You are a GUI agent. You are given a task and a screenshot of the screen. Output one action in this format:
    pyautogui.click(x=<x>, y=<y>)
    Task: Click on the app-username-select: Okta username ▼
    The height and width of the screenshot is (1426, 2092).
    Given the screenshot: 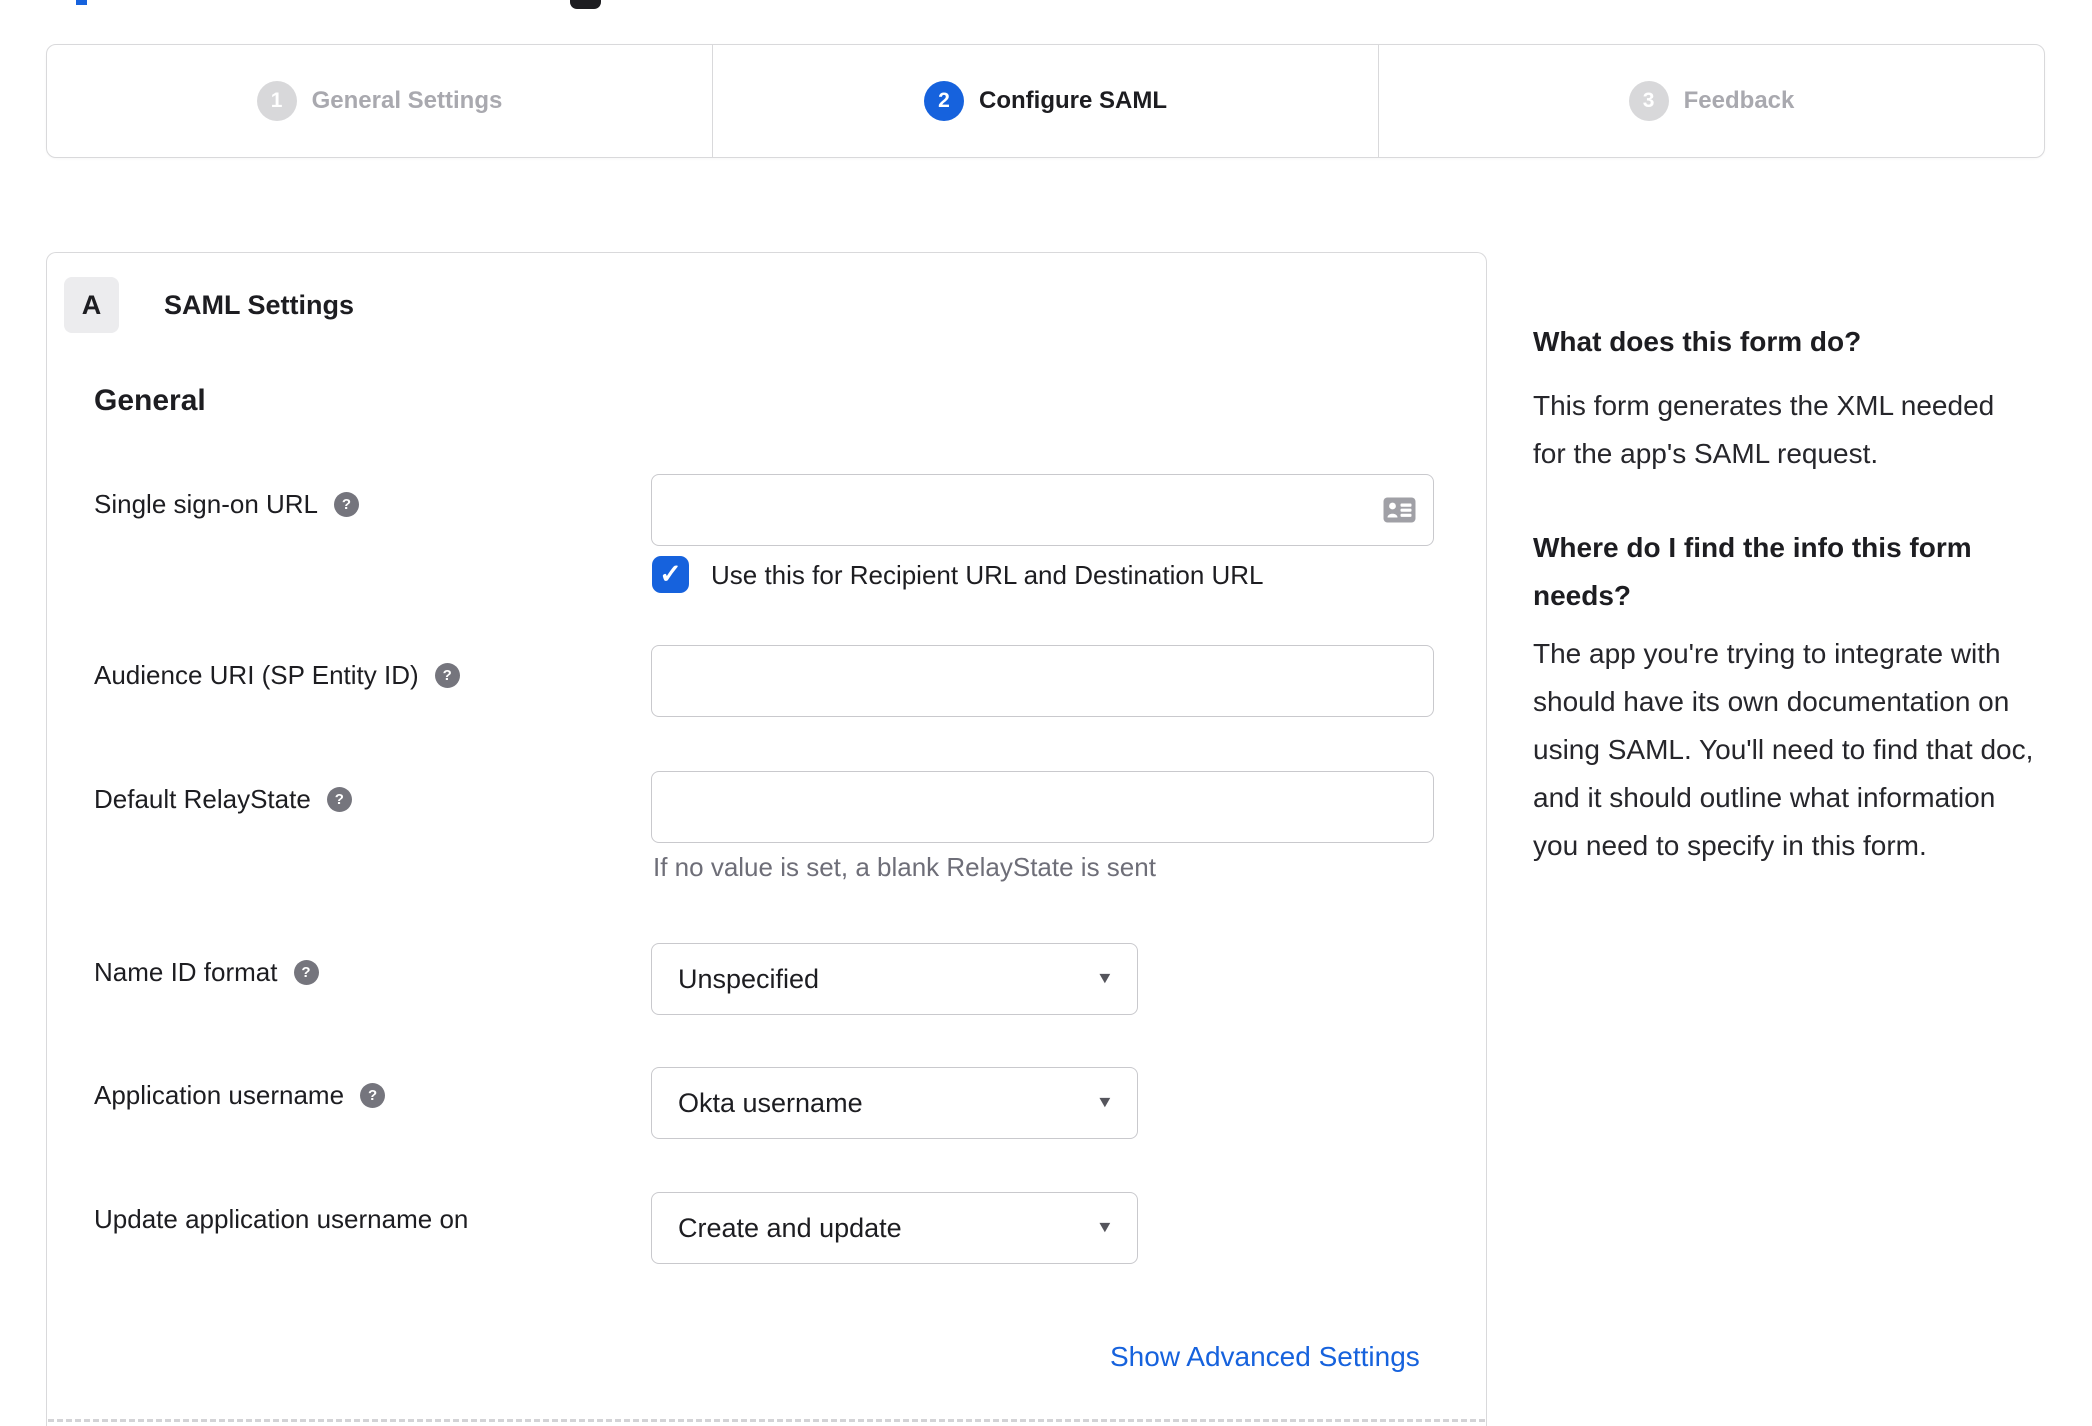 What is the action you would take?
    pyautogui.click(x=894, y=1103)
    